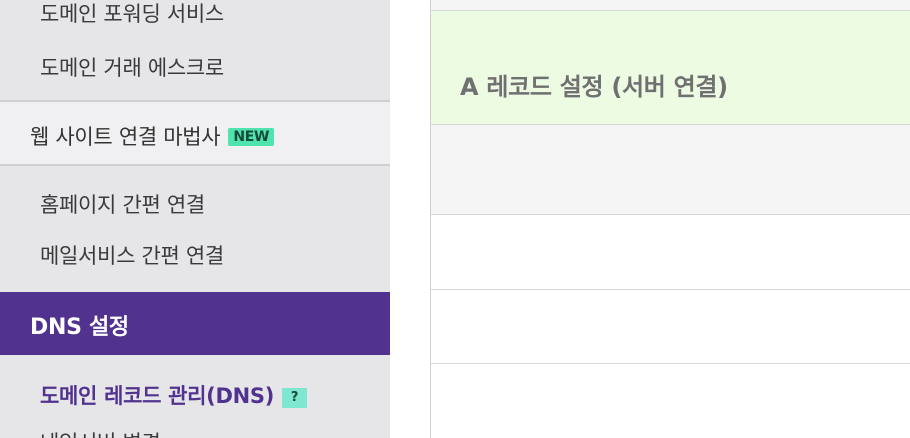 The width and height of the screenshot is (910, 438). Describe the element at coordinates (132, 14) in the screenshot. I see `sidebar-item-domain-forwarding: 도메인 포워딩 서비스` at that location.